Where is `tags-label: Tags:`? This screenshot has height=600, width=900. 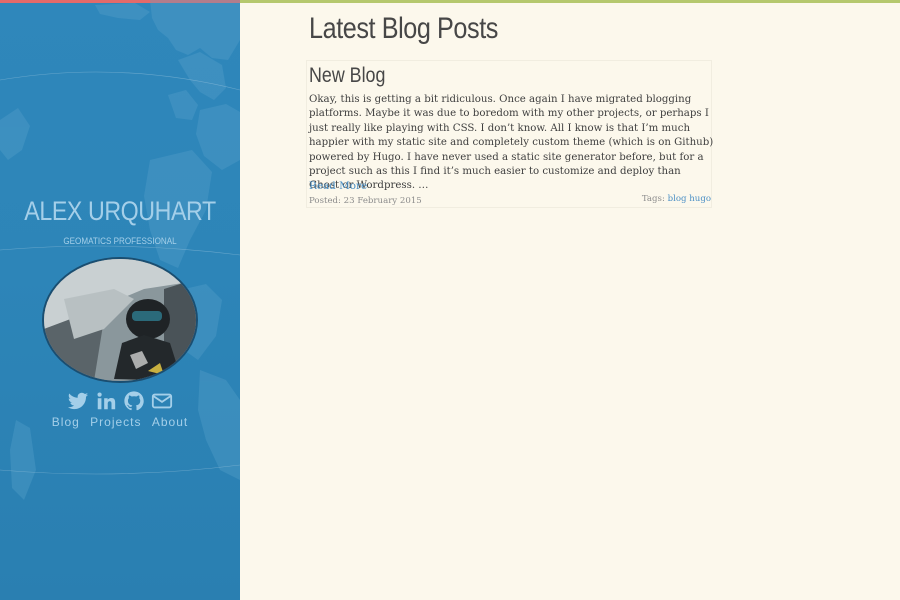 tags-label: Tags: is located at coordinates (653, 199).